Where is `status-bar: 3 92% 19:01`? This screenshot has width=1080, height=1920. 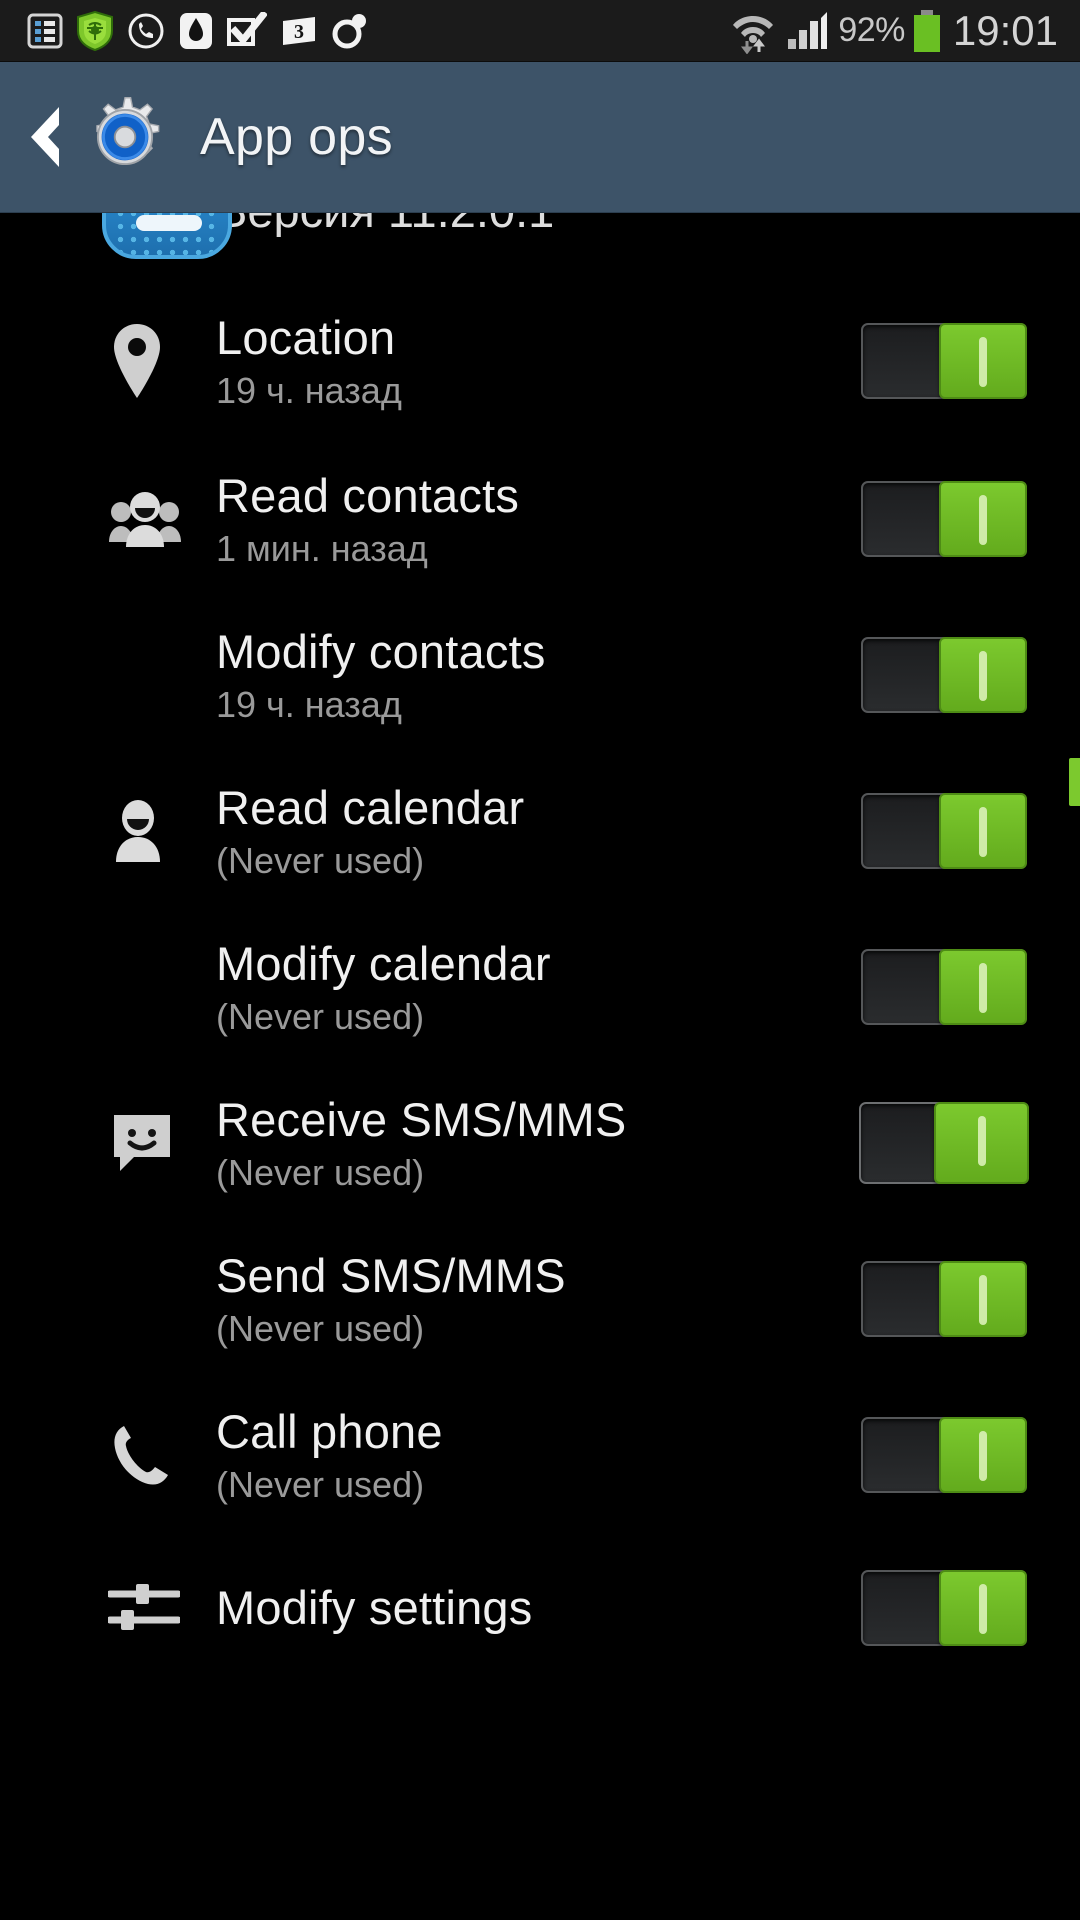 status-bar: 3 92% 19:01 is located at coordinates (540, 31).